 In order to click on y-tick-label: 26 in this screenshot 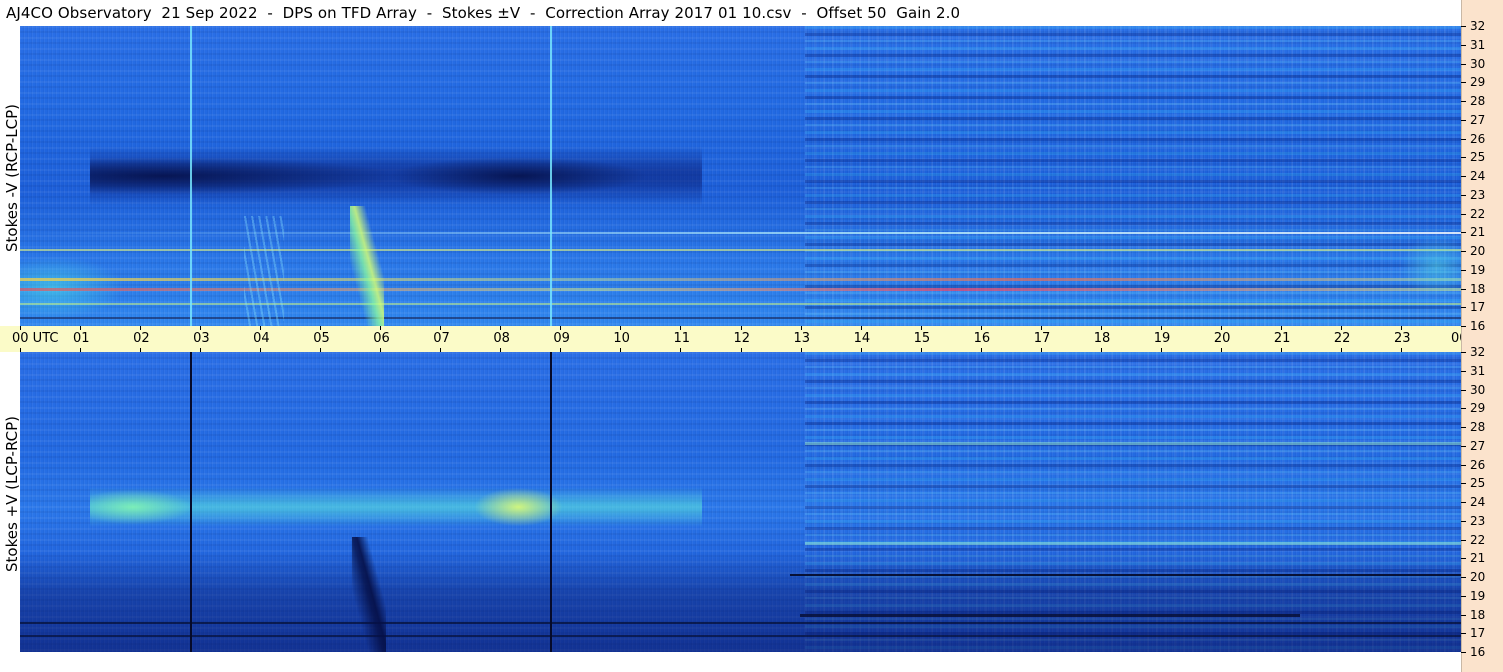, I will do `click(1478, 138)`.